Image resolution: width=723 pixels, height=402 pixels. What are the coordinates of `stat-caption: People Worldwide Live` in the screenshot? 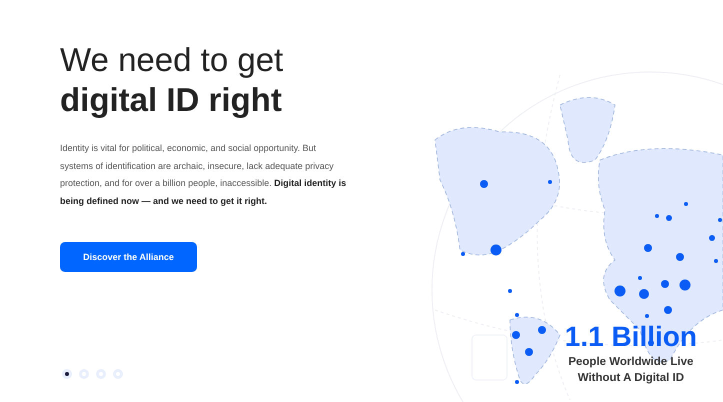 It's located at (631, 362).